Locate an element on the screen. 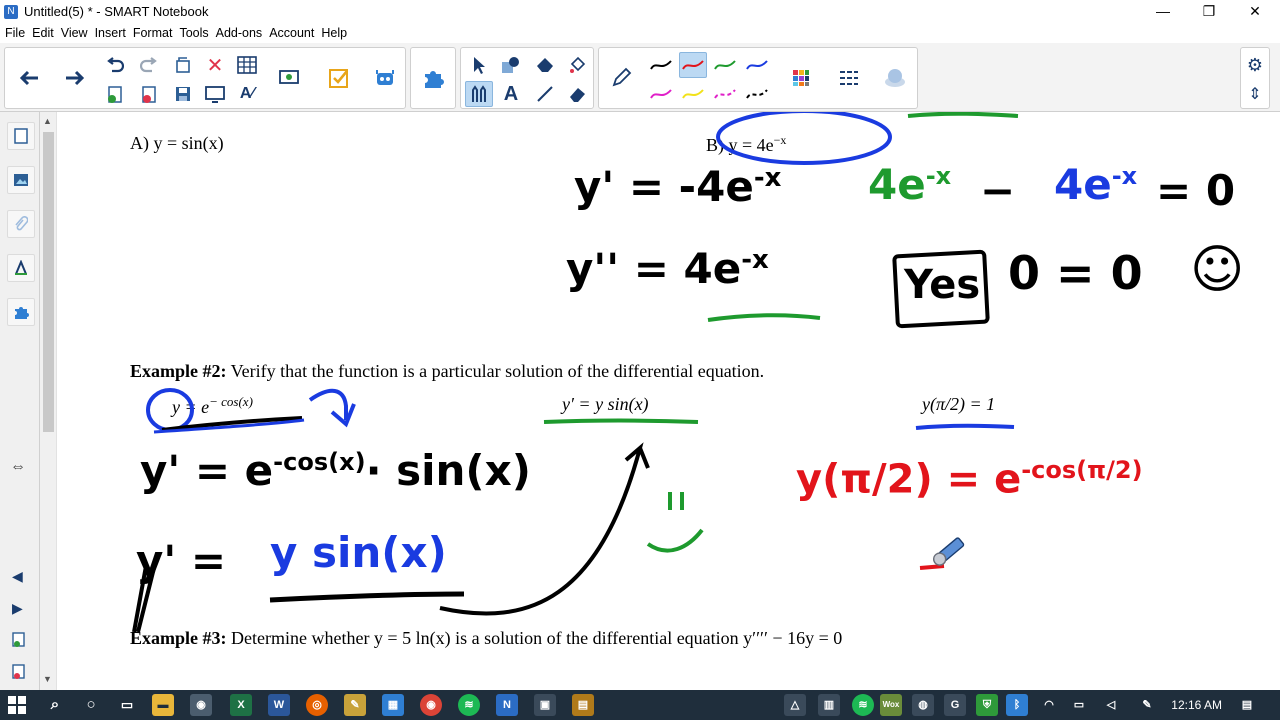 This screenshot has height=720, width=1280. clear-page-icon is located at coordinates (183, 65).